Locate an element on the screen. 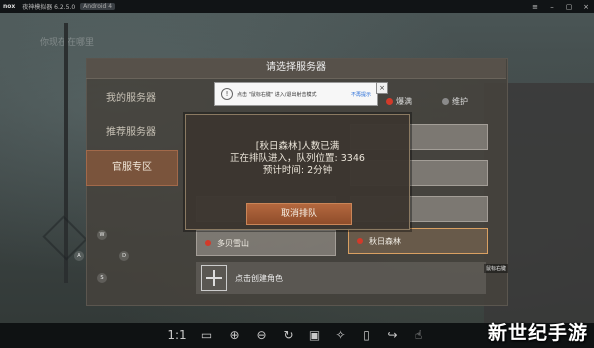 This screenshot has width=594, height=348. emulator-app-name: 夜神模拟器 6.2.5.0 is located at coordinates (49, 7).